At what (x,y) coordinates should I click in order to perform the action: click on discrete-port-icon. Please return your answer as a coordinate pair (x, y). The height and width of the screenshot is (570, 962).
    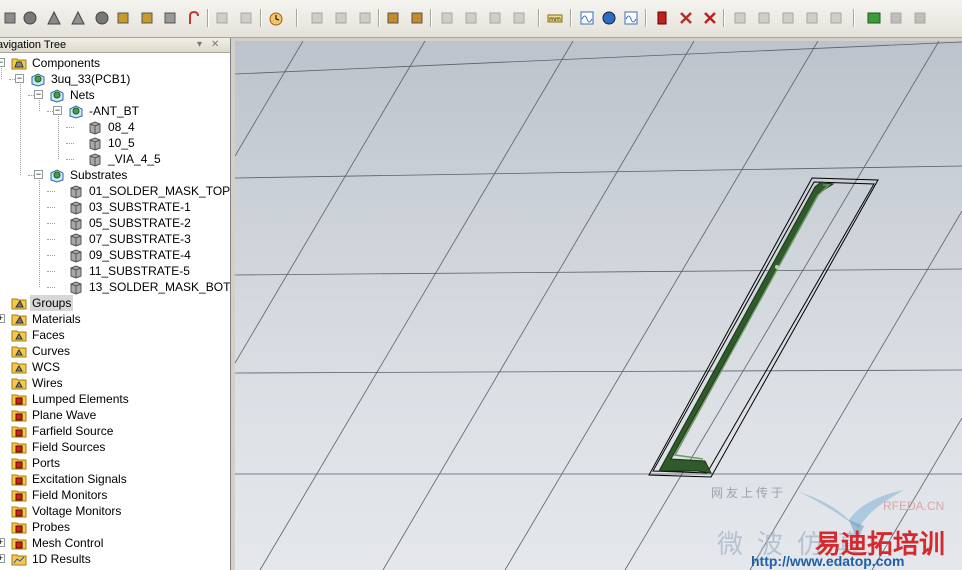
    Looking at the image, I should click on (686, 18).